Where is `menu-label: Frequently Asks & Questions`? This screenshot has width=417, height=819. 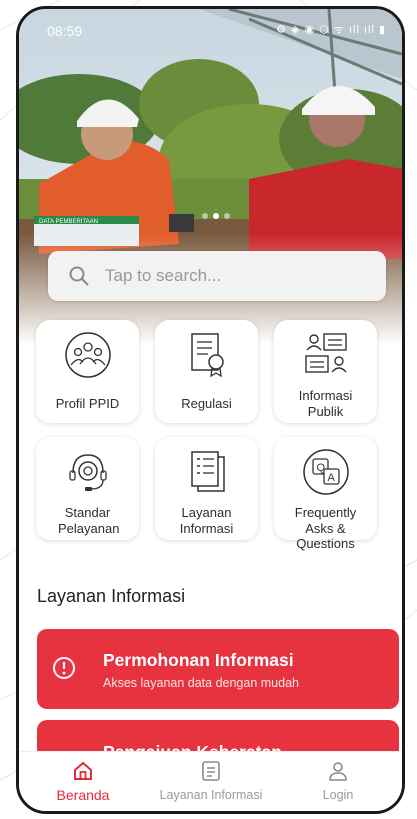
menu-label: Frequently Asks & Questions is located at coordinates (325, 528).